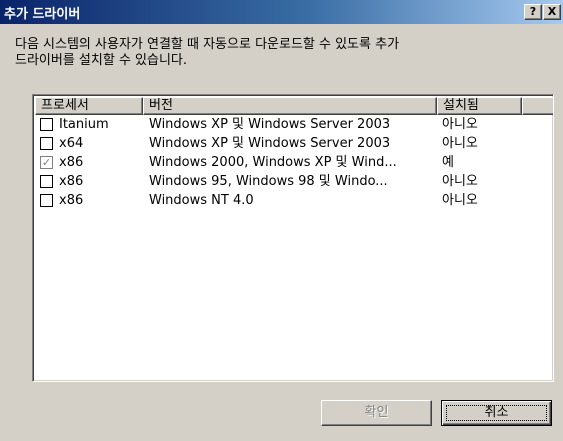 The image size is (563, 441). I want to click on list-header: 프로세서 버전 설치됨, so click(294, 106).